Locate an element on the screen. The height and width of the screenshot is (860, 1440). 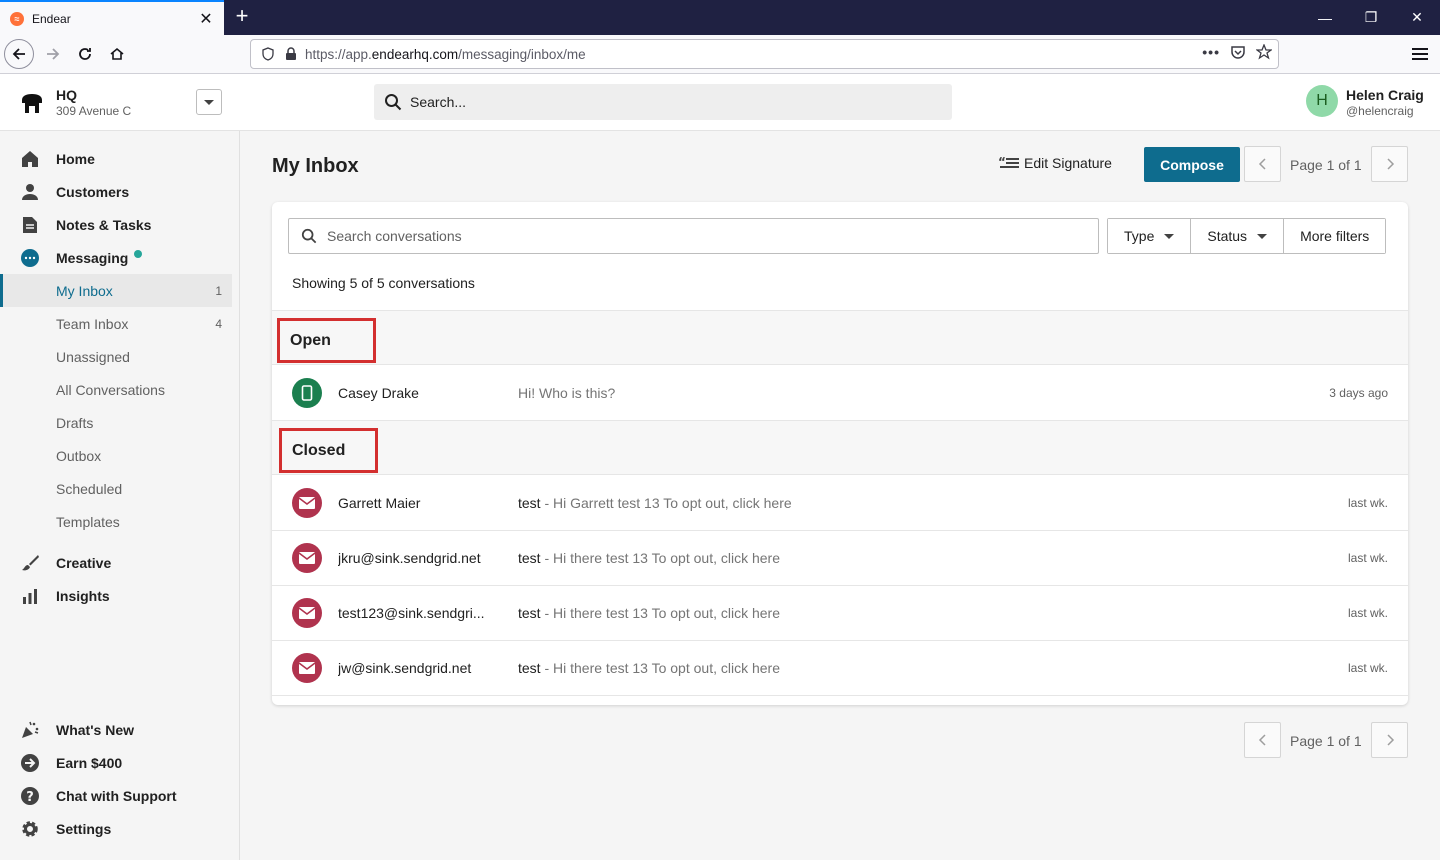
sidebar-item-outbox: Outbox is located at coordinates (116, 455).